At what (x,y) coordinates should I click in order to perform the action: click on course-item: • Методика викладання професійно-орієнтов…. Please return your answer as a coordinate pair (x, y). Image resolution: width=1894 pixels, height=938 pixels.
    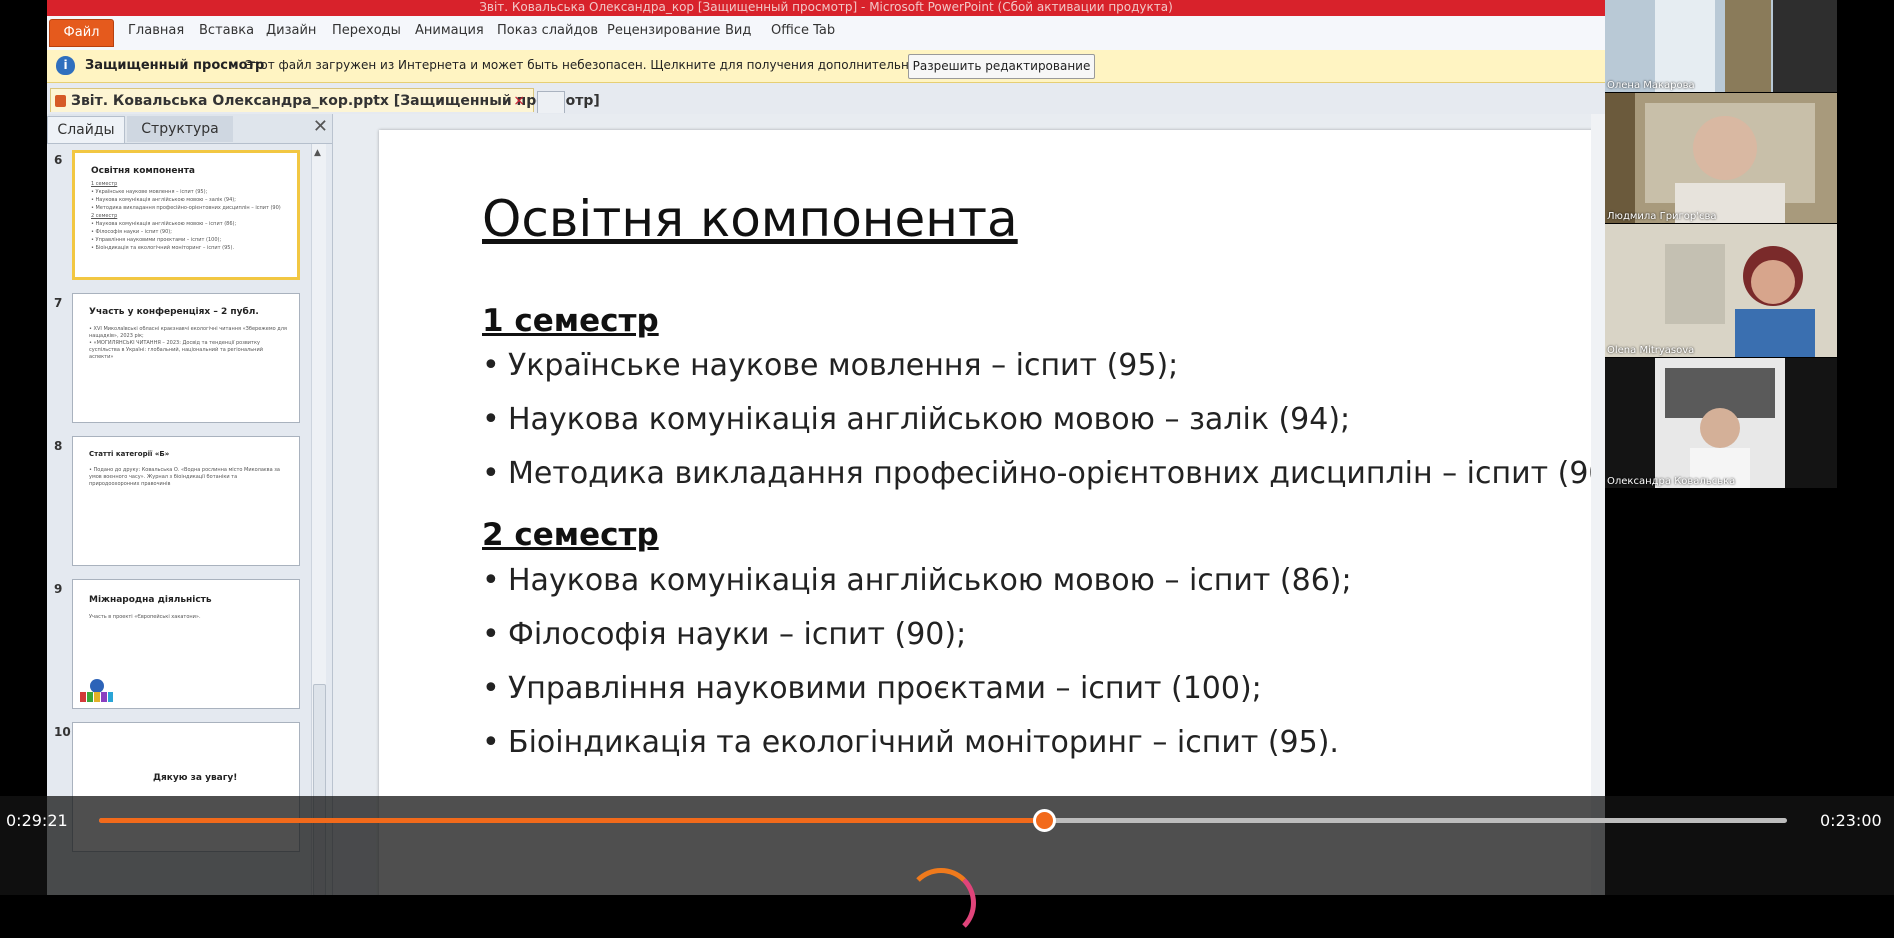
    Looking at the image, I should click on (1043, 473).